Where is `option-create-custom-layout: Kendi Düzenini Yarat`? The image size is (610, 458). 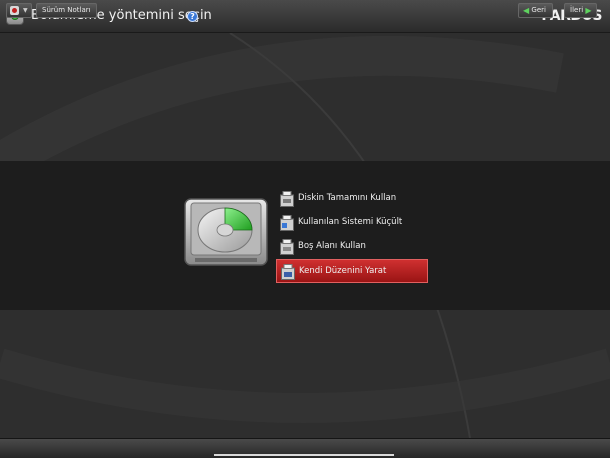
option-create-custom-layout: Kendi Düzenini Yarat is located at coordinates (352, 271).